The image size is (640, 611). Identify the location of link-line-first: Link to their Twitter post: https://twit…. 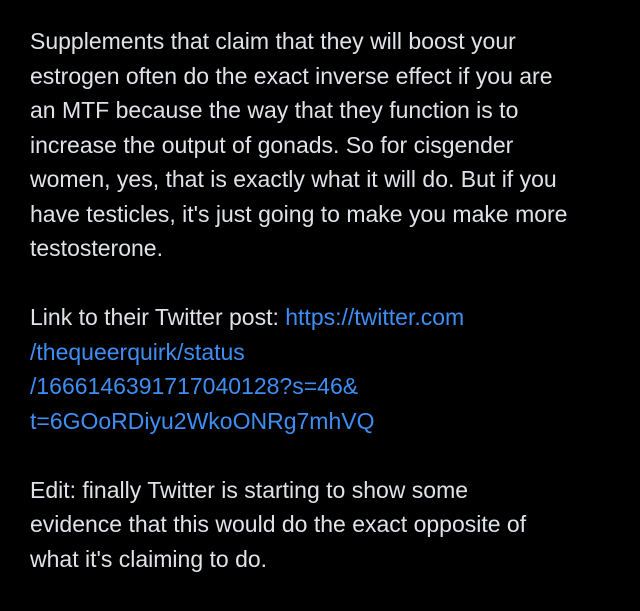
(325, 317).